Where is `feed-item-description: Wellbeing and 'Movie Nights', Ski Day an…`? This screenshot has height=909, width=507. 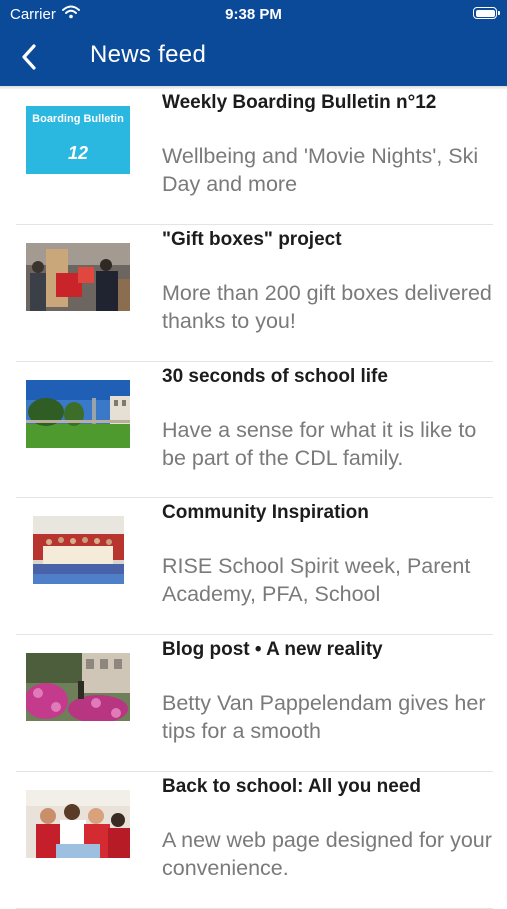 feed-item-description: Wellbeing and 'Movie Nights', Ski Day an… is located at coordinates (320, 170).